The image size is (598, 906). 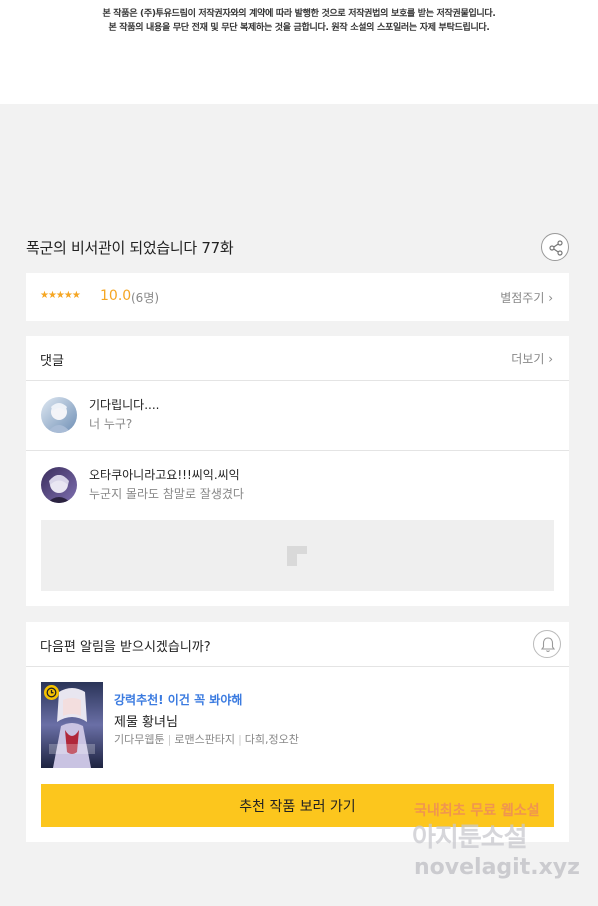 What do you see at coordinates (297, 644) in the screenshot?
I see `notify-header: 다음편 알림을 받으시겠습니까?` at bounding box center [297, 644].